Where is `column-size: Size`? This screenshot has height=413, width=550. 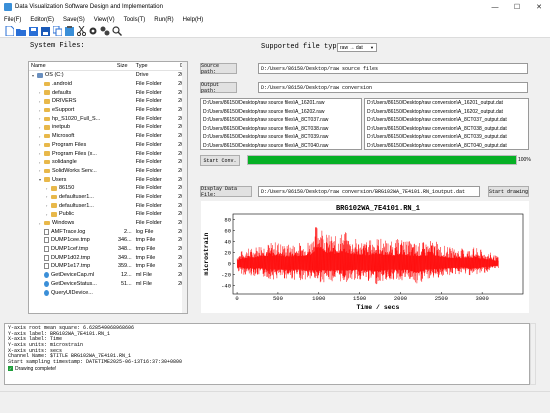
column-size: Size is located at coordinates (124, 66).